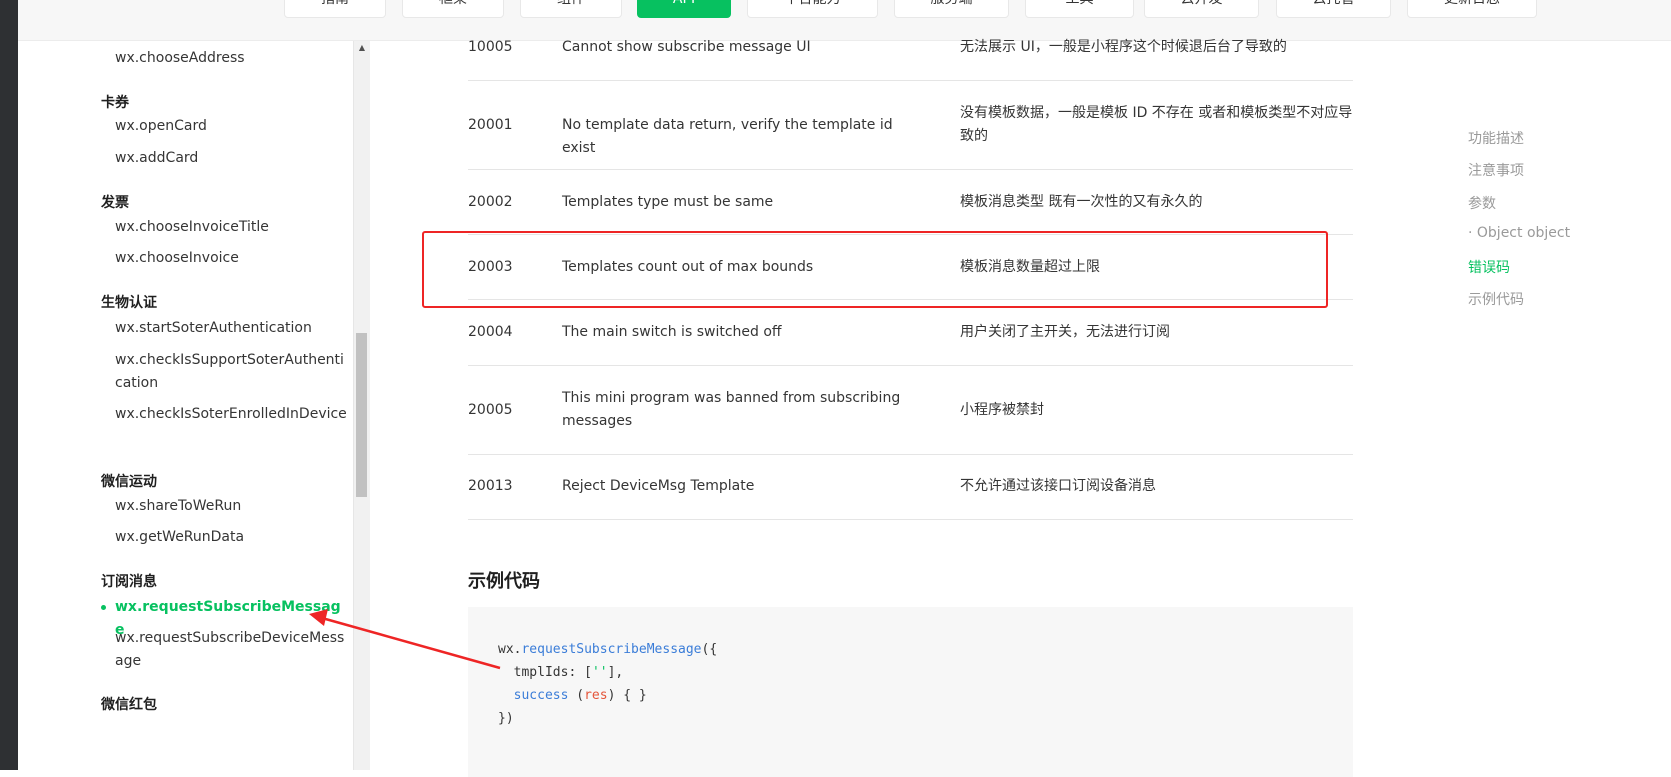  Describe the element at coordinates (658, 486) in the screenshot. I see `error-message: Reject DeviceMsg Template` at that location.